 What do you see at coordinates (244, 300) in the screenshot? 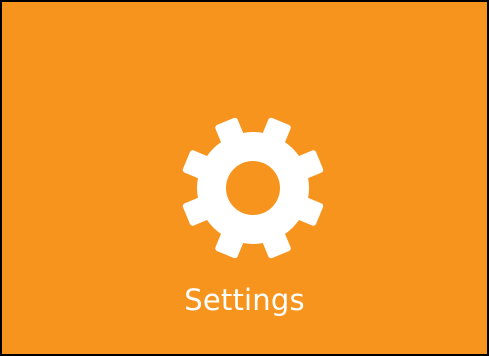
I see `settings-label: Settings` at bounding box center [244, 300].